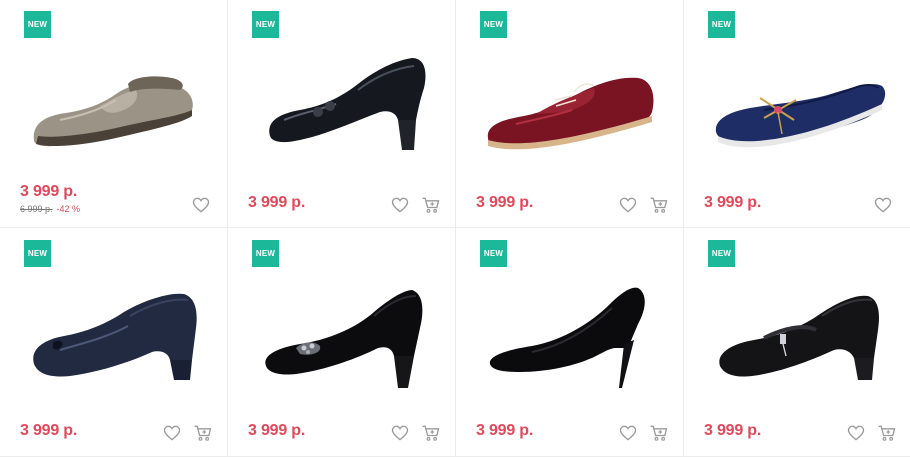  What do you see at coordinates (68, 209) in the screenshot?
I see `discount-label: -42 %` at bounding box center [68, 209].